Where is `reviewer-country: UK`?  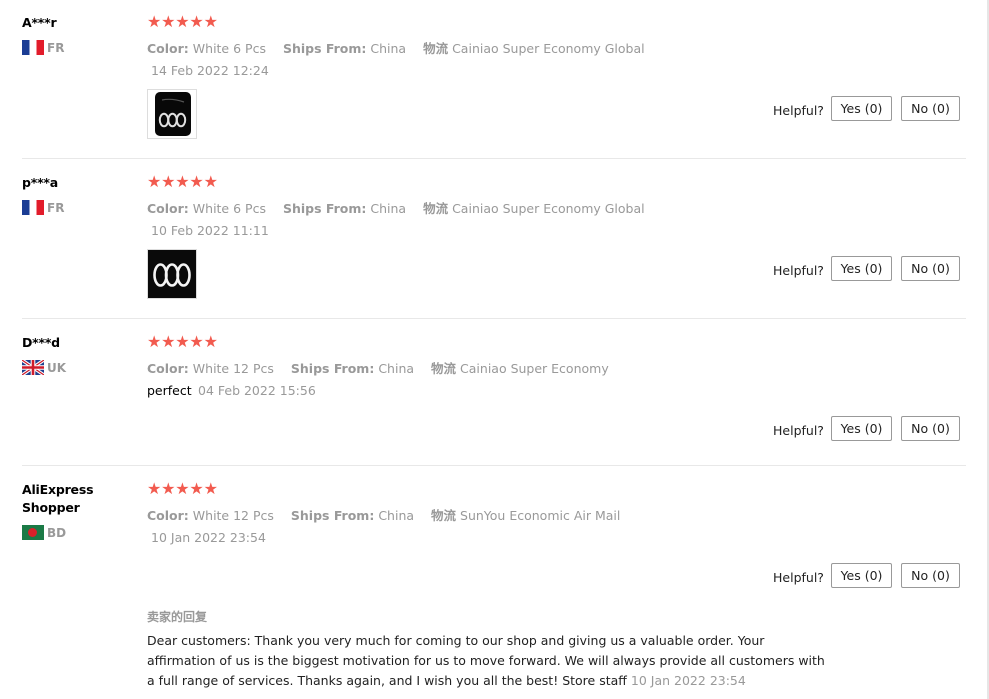
reviewer-country: UK is located at coordinates (44, 367).